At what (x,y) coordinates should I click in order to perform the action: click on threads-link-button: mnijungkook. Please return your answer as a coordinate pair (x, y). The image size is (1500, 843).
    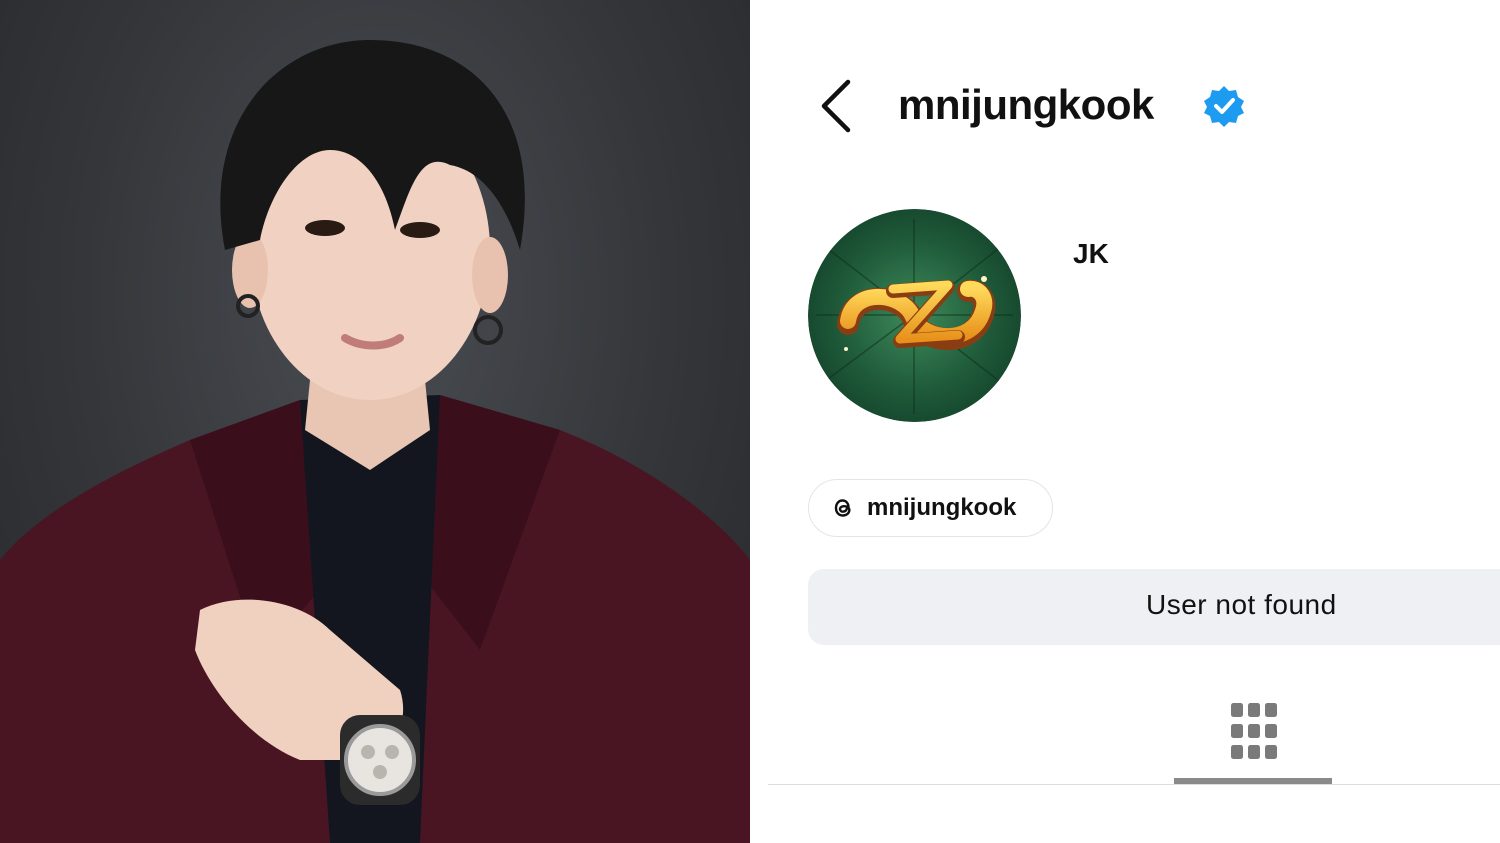
    Looking at the image, I should click on (930, 508).